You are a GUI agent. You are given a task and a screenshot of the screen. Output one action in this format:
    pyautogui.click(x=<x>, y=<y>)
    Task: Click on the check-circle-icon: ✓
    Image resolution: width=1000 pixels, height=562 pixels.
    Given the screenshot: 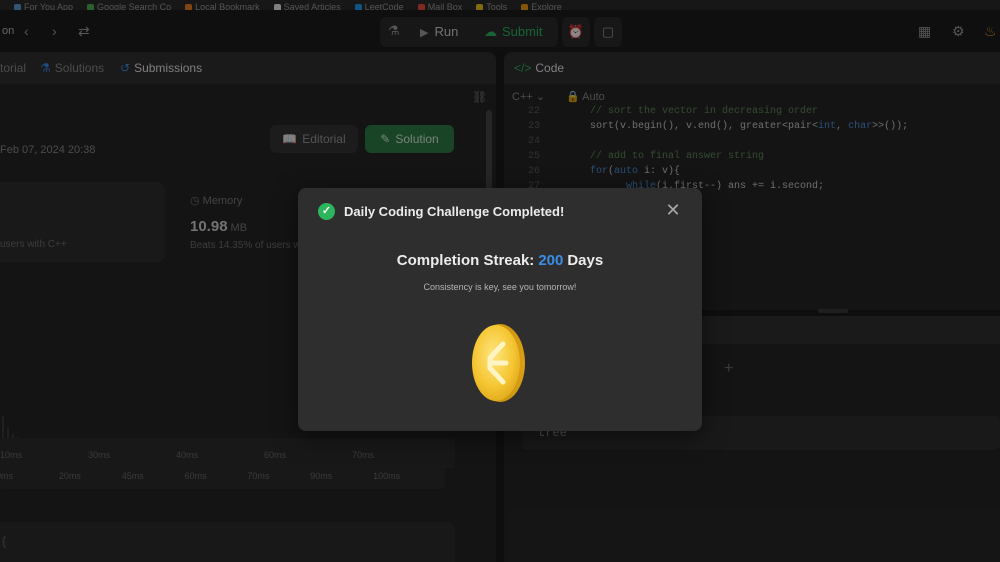 What is the action you would take?
    pyautogui.click(x=326, y=211)
    